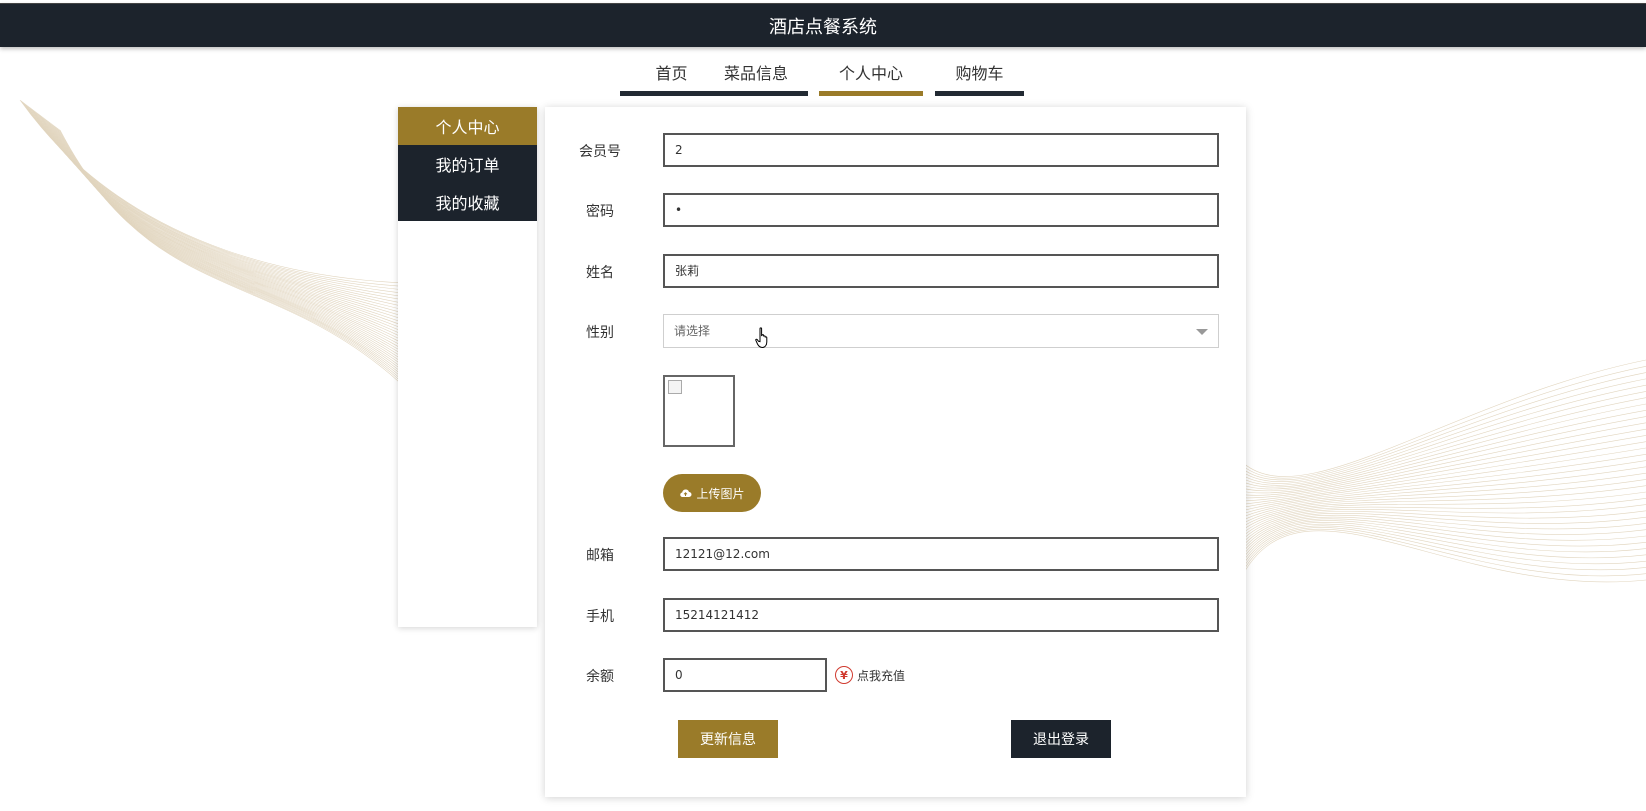 This screenshot has width=1646, height=811. Describe the element at coordinates (699, 411) in the screenshot. I see `avatar-preview` at that location.